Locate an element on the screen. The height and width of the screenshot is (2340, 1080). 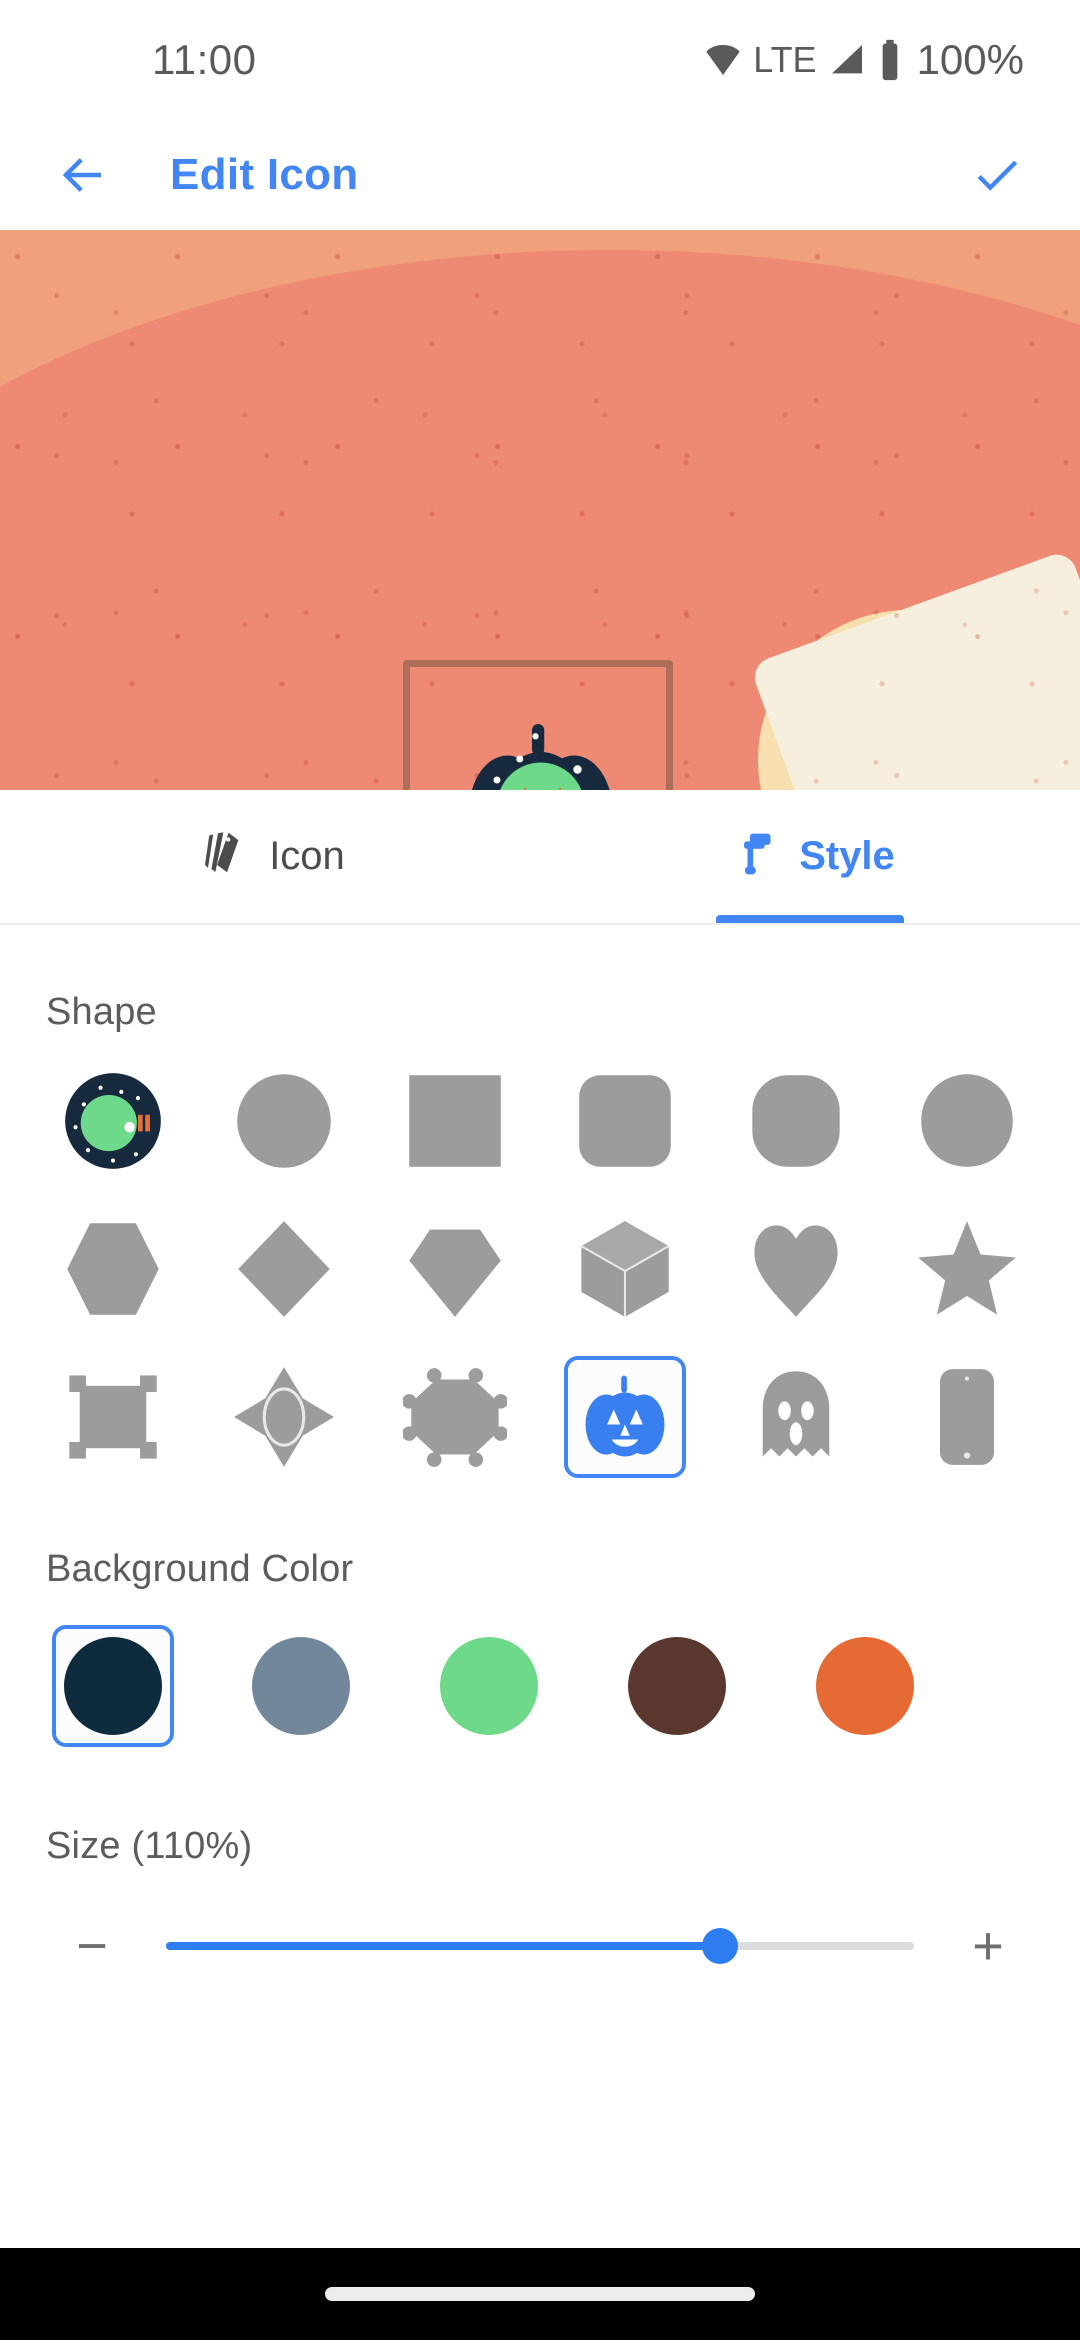
size-section: Size (110%) − + is located at coordinates (540, 1866).